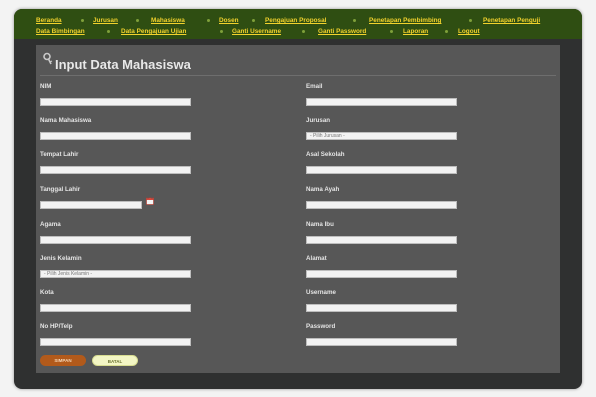 The width and height of the screenshot is (596, 397). I want to click on cancel-button: BATAL, so click(115, 360).